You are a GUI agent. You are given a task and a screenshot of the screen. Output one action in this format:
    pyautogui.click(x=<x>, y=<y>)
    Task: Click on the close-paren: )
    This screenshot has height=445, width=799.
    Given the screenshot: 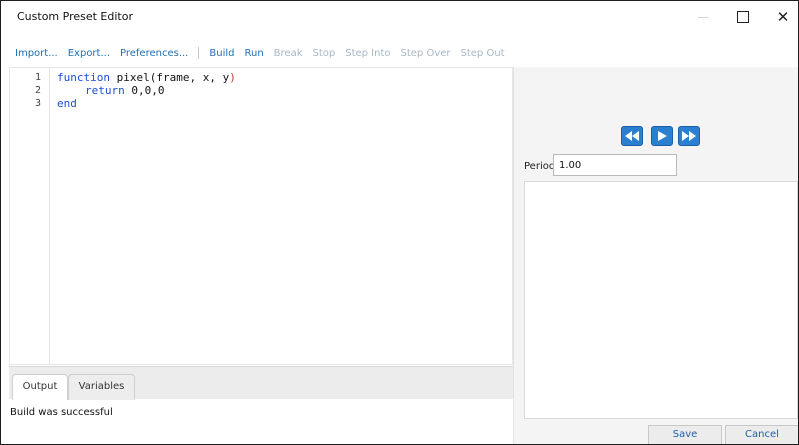 What is the action you would take?
    pyautogui.click(x=232, y=77)
    